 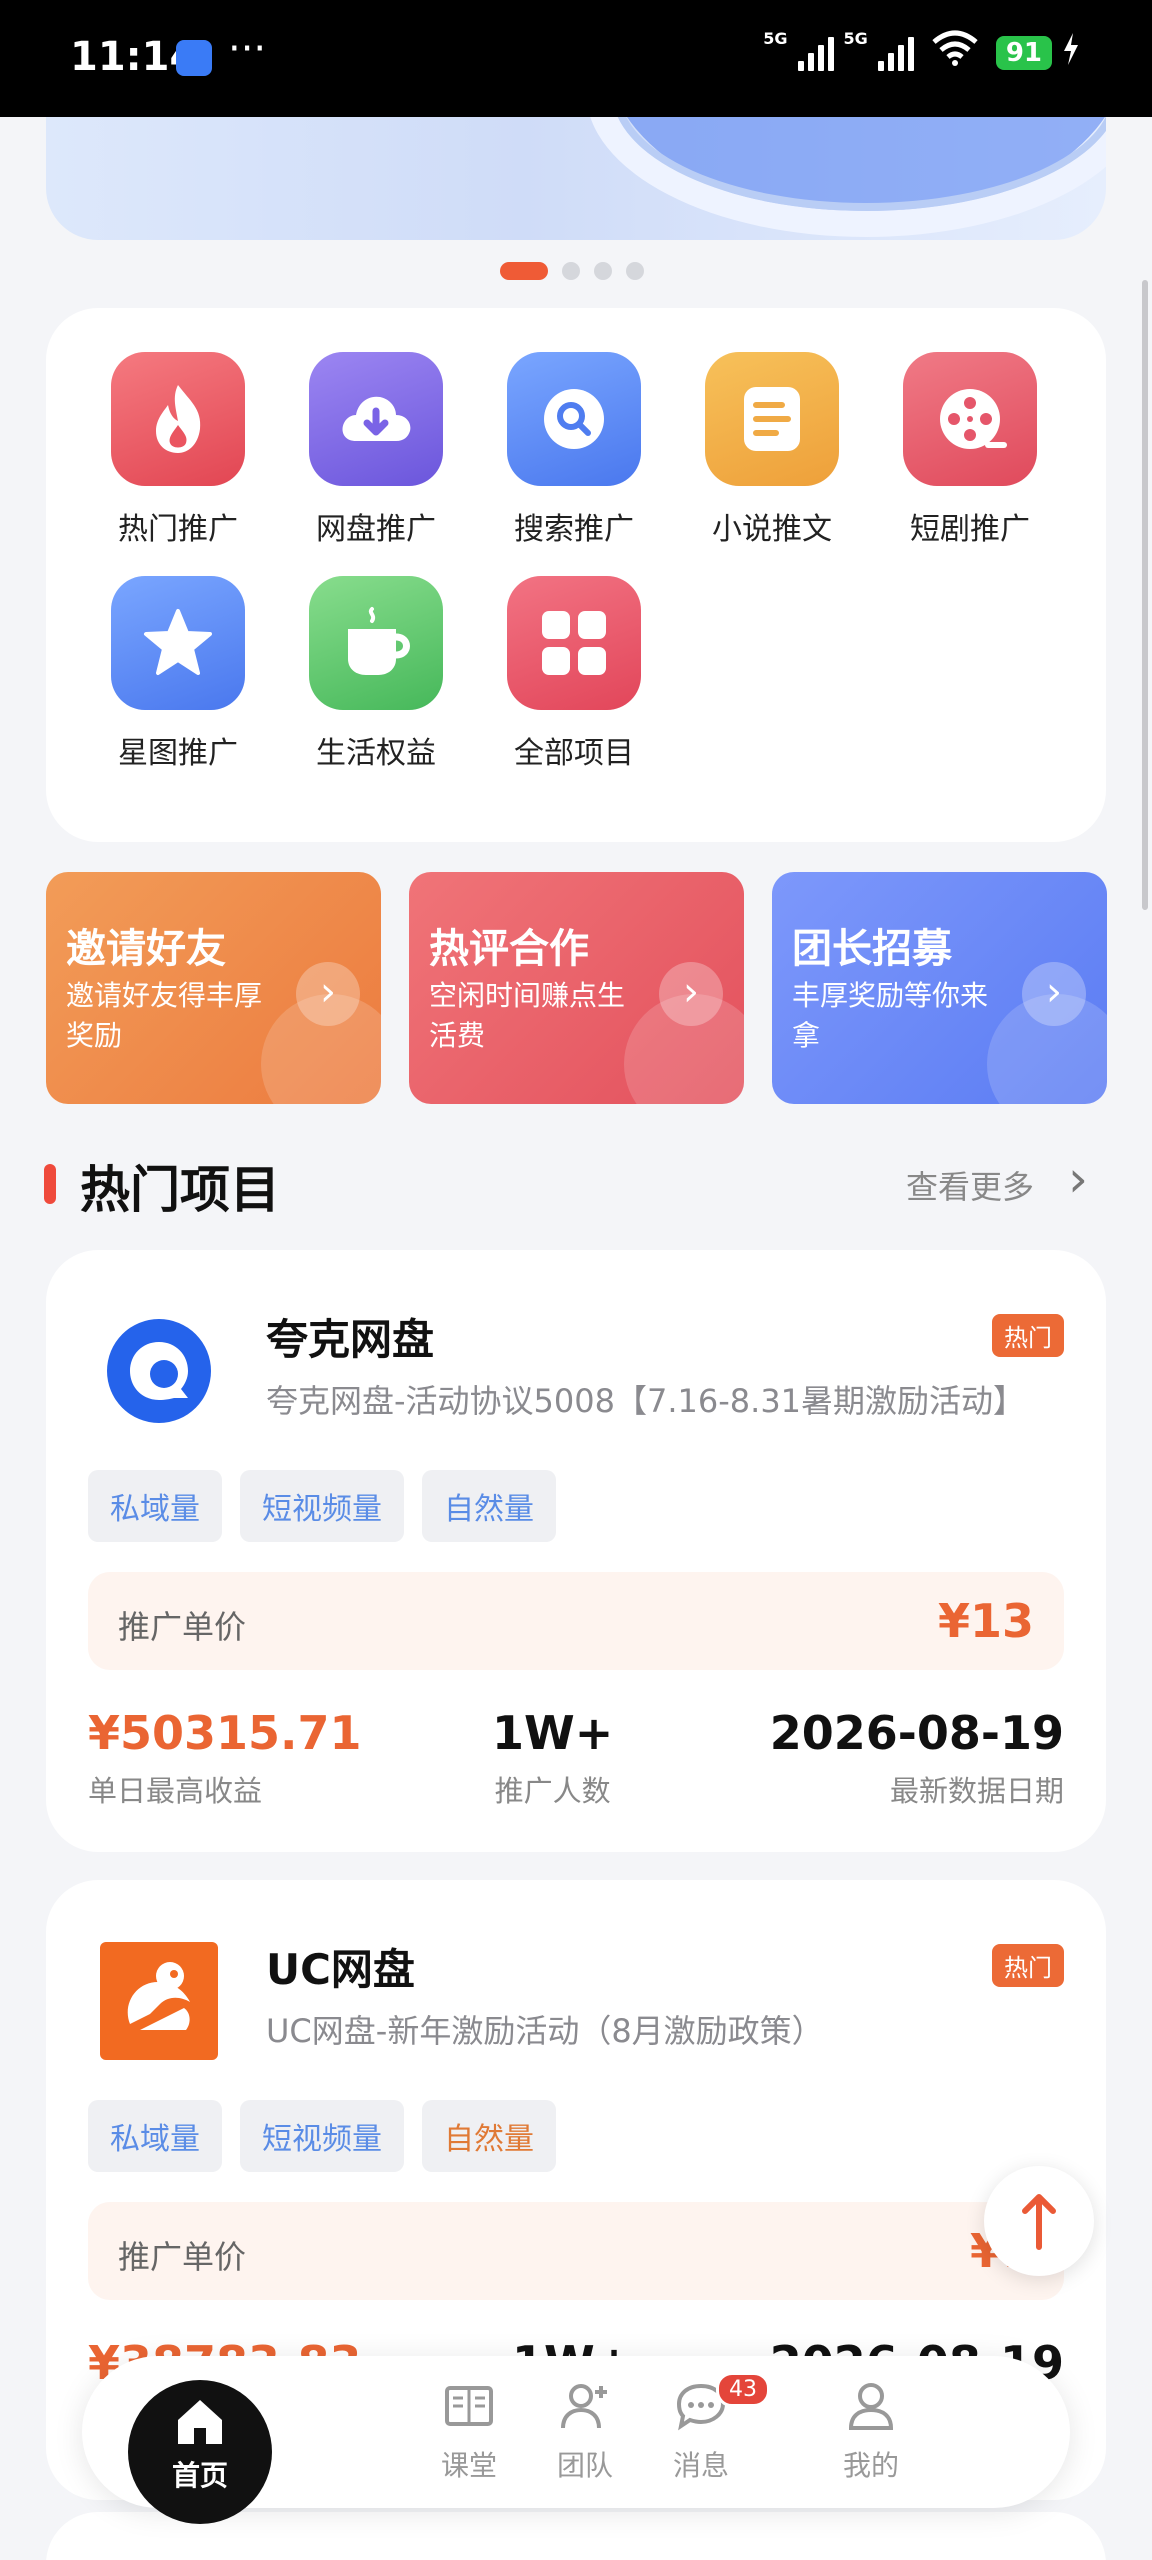 What do you see at coordinates (527, 1015) in the screenshot?
I see `promo-description: 空闲时间赚点生活费` at bounding box center [527, 1015].